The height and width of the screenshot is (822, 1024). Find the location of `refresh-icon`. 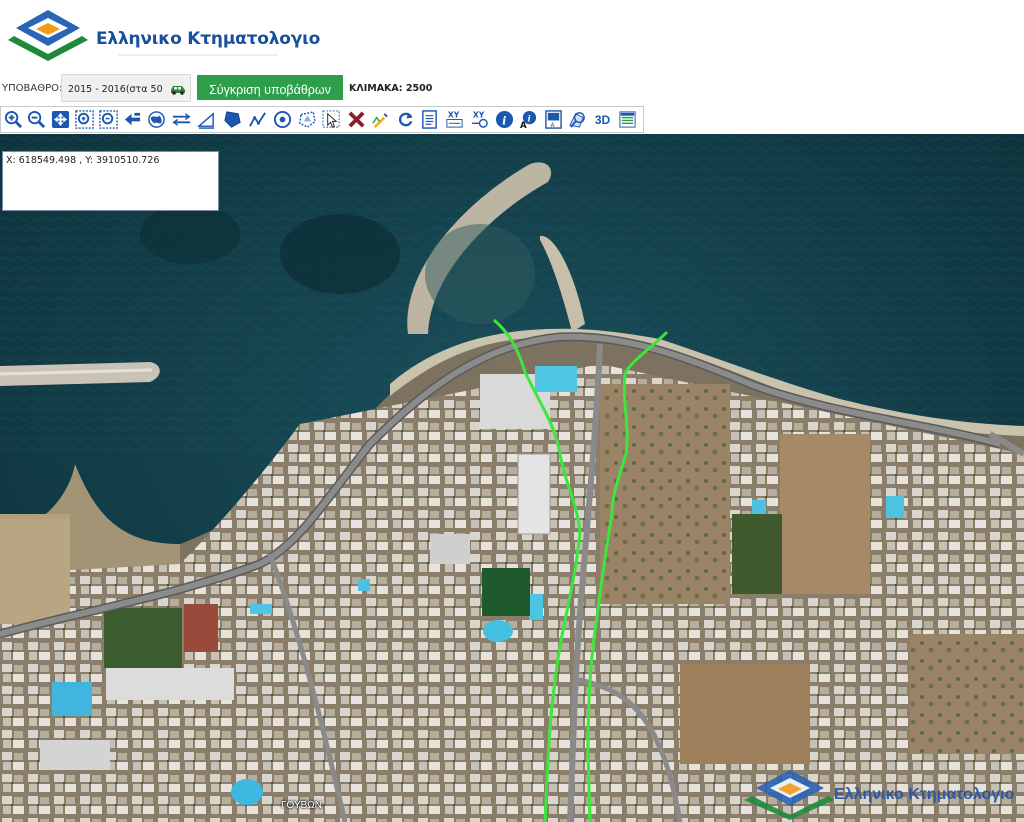

refresh-icon is located at coordinates (405, 119).